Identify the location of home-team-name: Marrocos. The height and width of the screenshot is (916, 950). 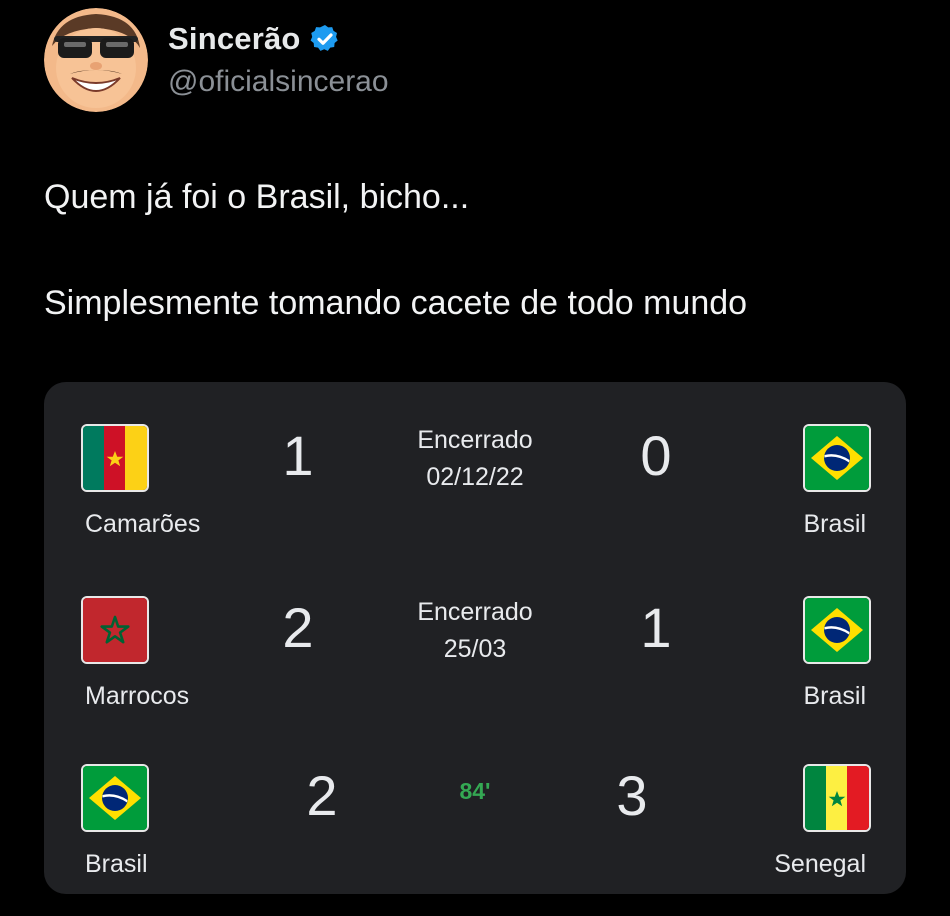
(137, 696).